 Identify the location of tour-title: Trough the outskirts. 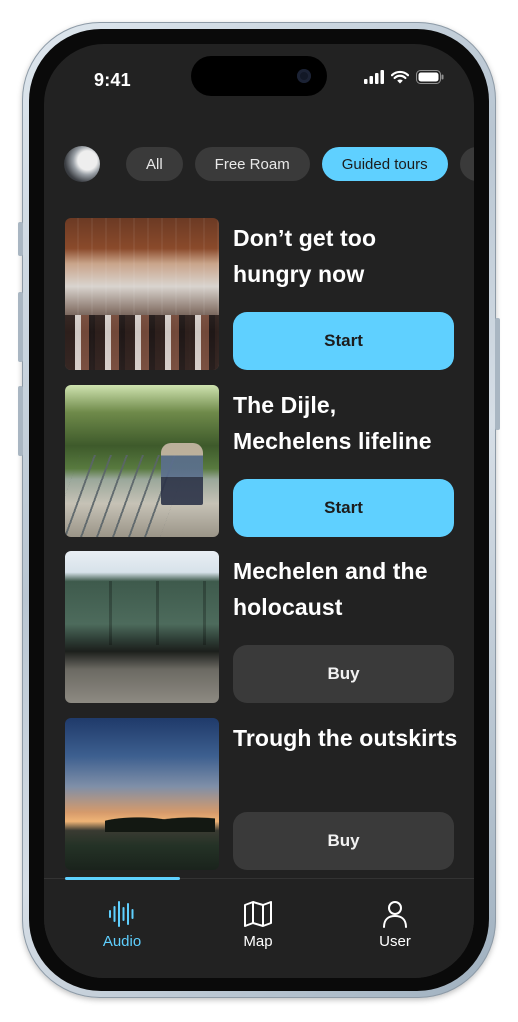
(345, 738).